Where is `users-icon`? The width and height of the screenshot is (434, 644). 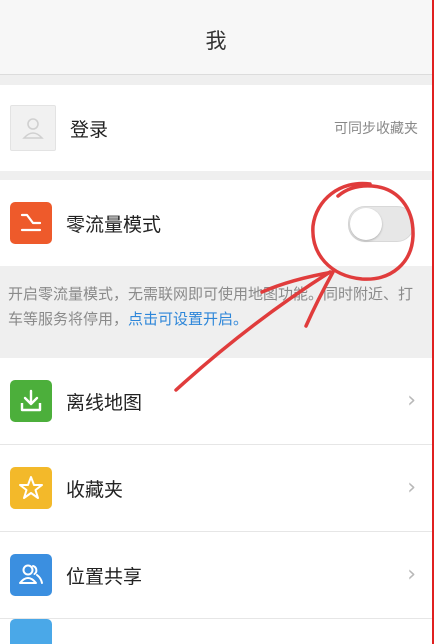
users-icon is located at coordinates (31, 574).